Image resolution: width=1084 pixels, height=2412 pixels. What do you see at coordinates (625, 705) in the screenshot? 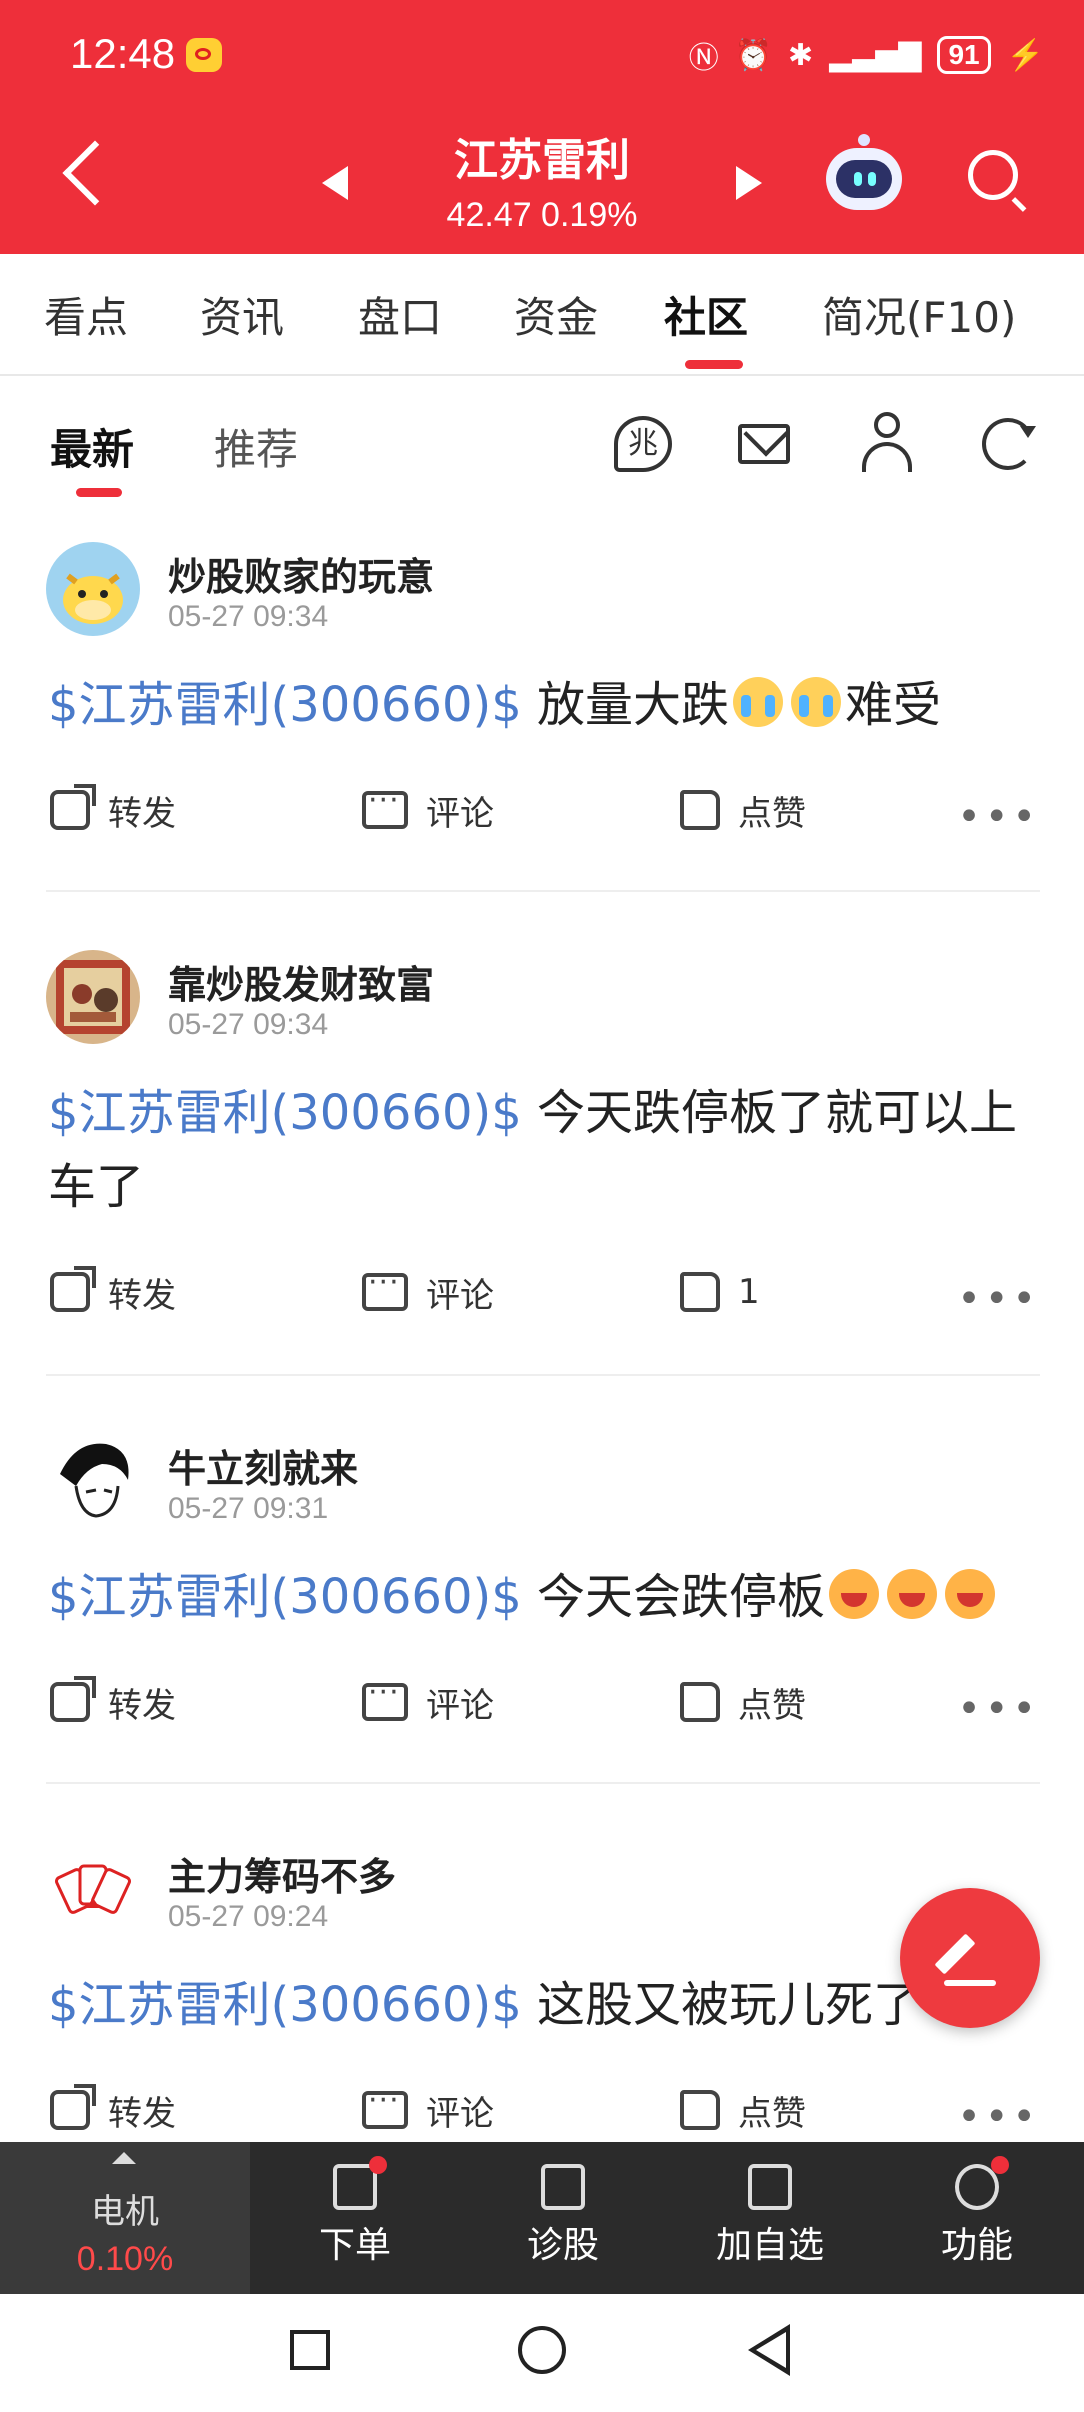
I see `post-text: 放量大跌` at bounding box center [625, 705].